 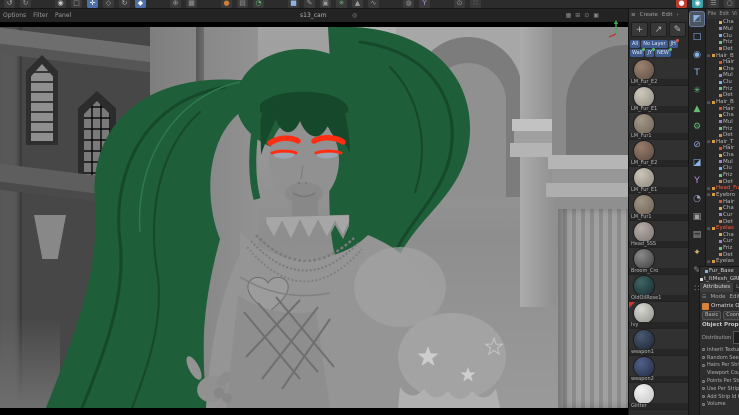 What do you see at coordinates (736, 337) in the screenshot?
I see `distribution-dropdown` at bounding box center [736, 337].